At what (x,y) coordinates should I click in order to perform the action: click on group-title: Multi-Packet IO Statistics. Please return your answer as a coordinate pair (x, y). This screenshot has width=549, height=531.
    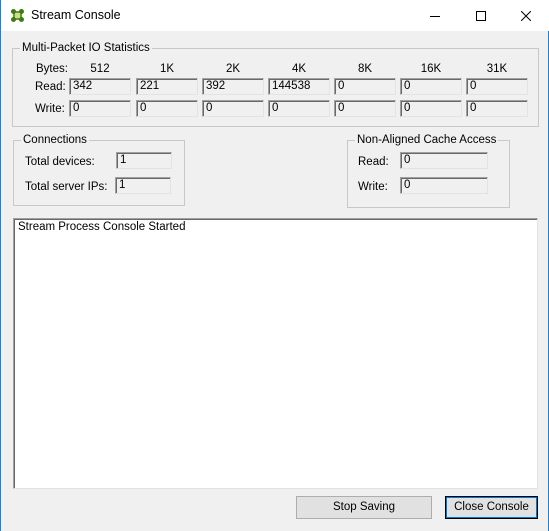
    Looking at the image, I should click on (86, 48).